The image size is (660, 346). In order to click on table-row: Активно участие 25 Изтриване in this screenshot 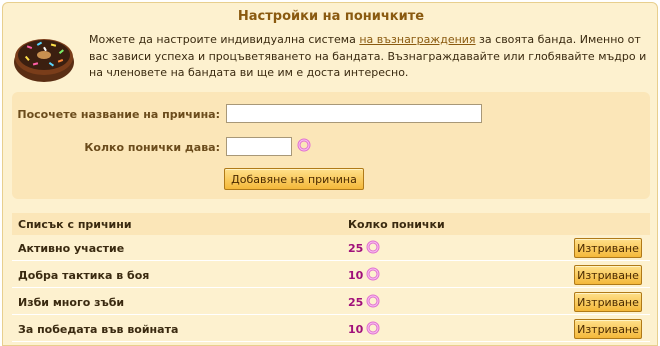, I will do `click(331, 248)`.